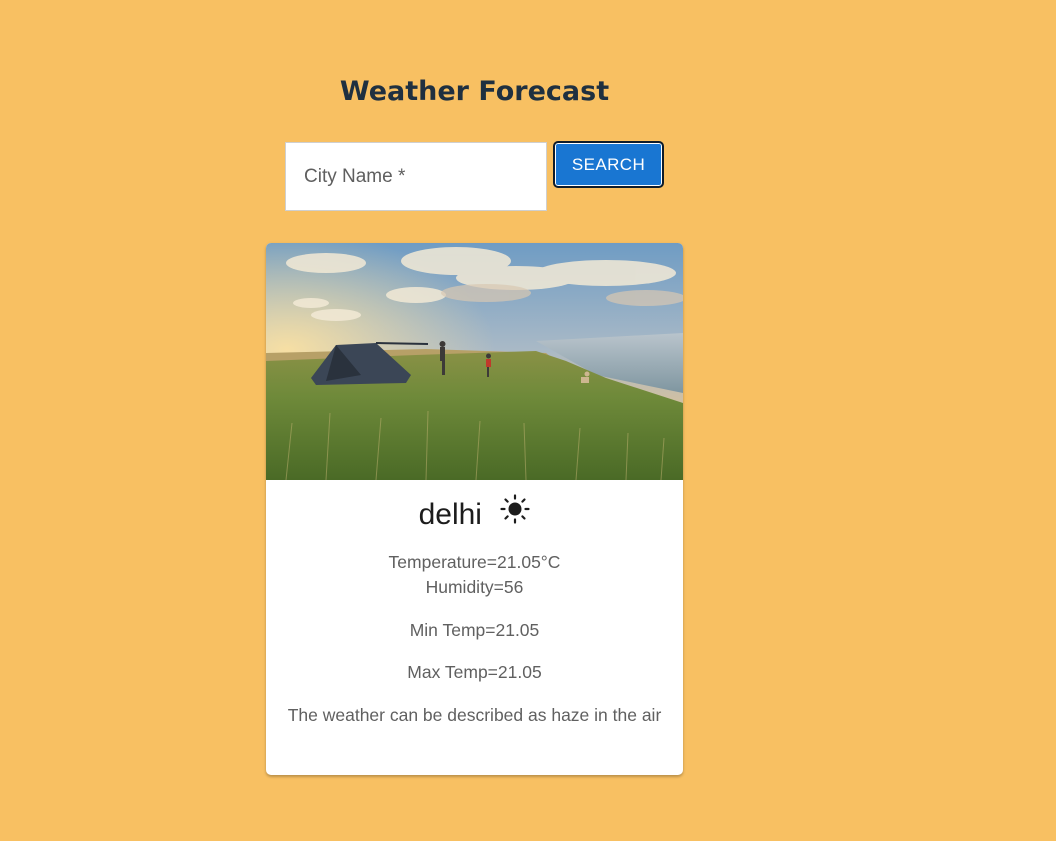 The width and height of the screenshot is (1056, 841). I want to click on page-title: Weather Forecast, so click(474, 91).